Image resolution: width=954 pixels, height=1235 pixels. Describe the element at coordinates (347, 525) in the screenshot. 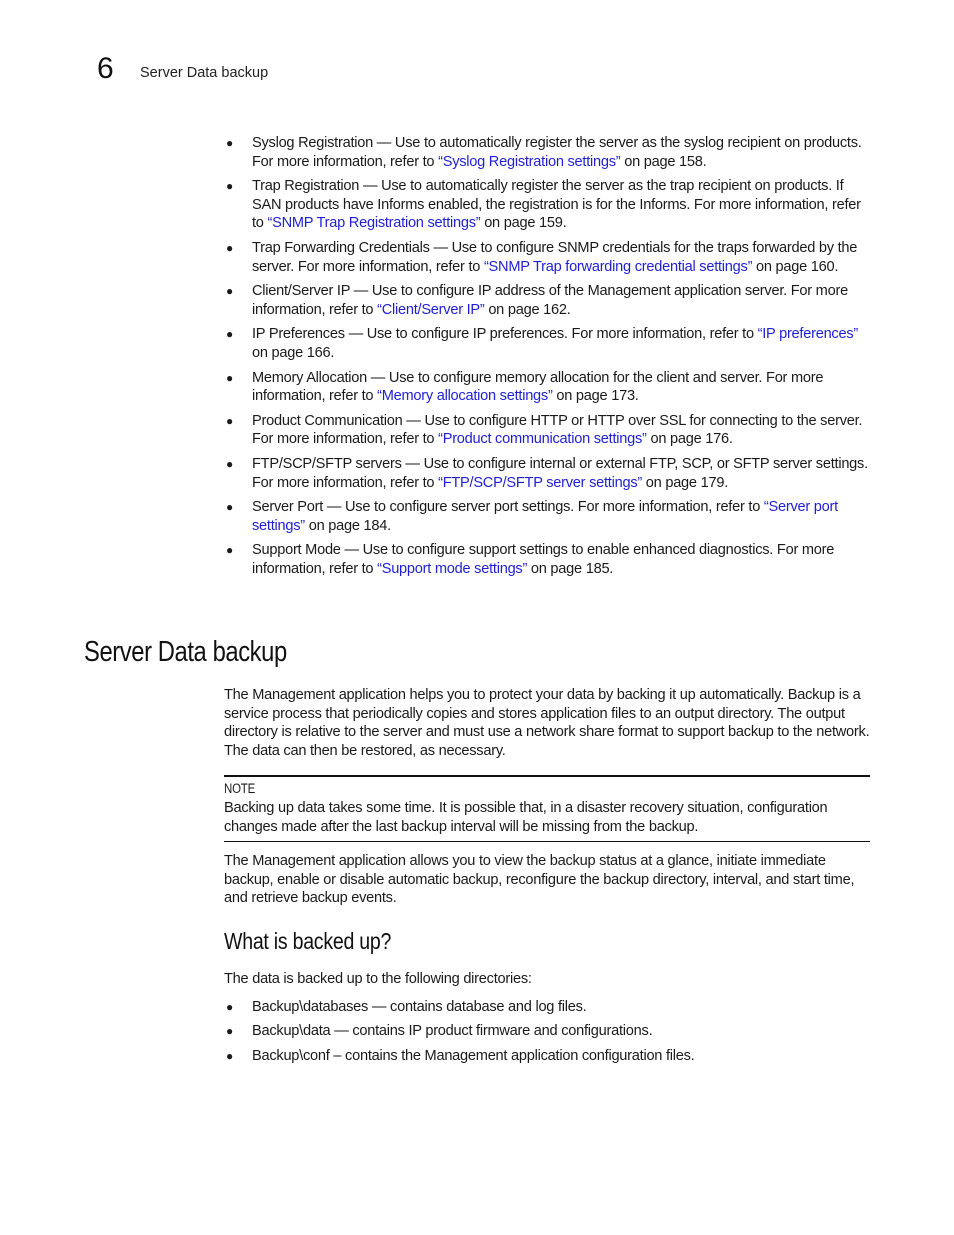

I see `page-reference: on page 184.` at that location.